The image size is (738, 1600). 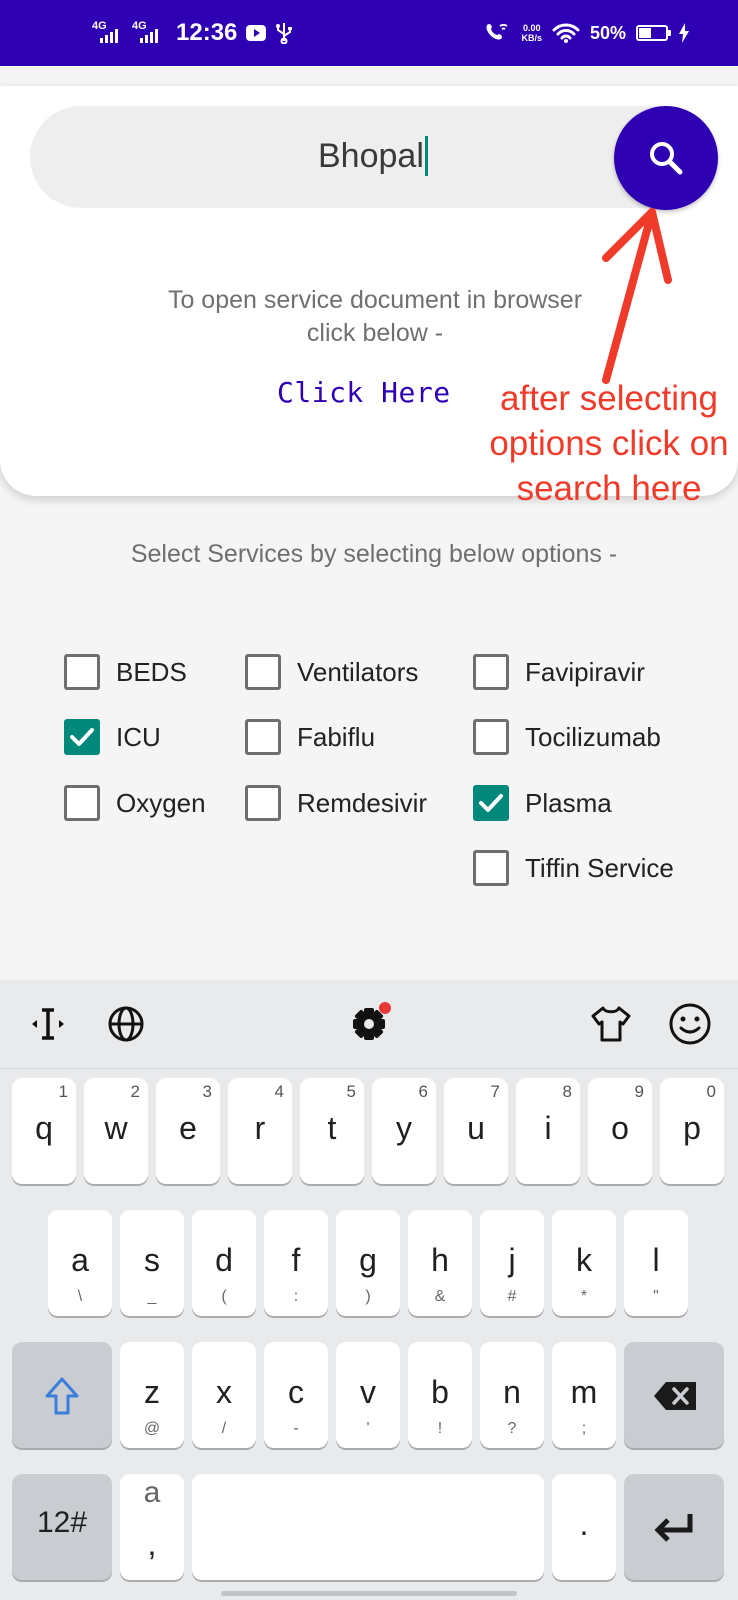 What do you see at coordinates (656, 1263) in the screenshot?
I see `key-l: l "` at bounding box center [656, 1263].